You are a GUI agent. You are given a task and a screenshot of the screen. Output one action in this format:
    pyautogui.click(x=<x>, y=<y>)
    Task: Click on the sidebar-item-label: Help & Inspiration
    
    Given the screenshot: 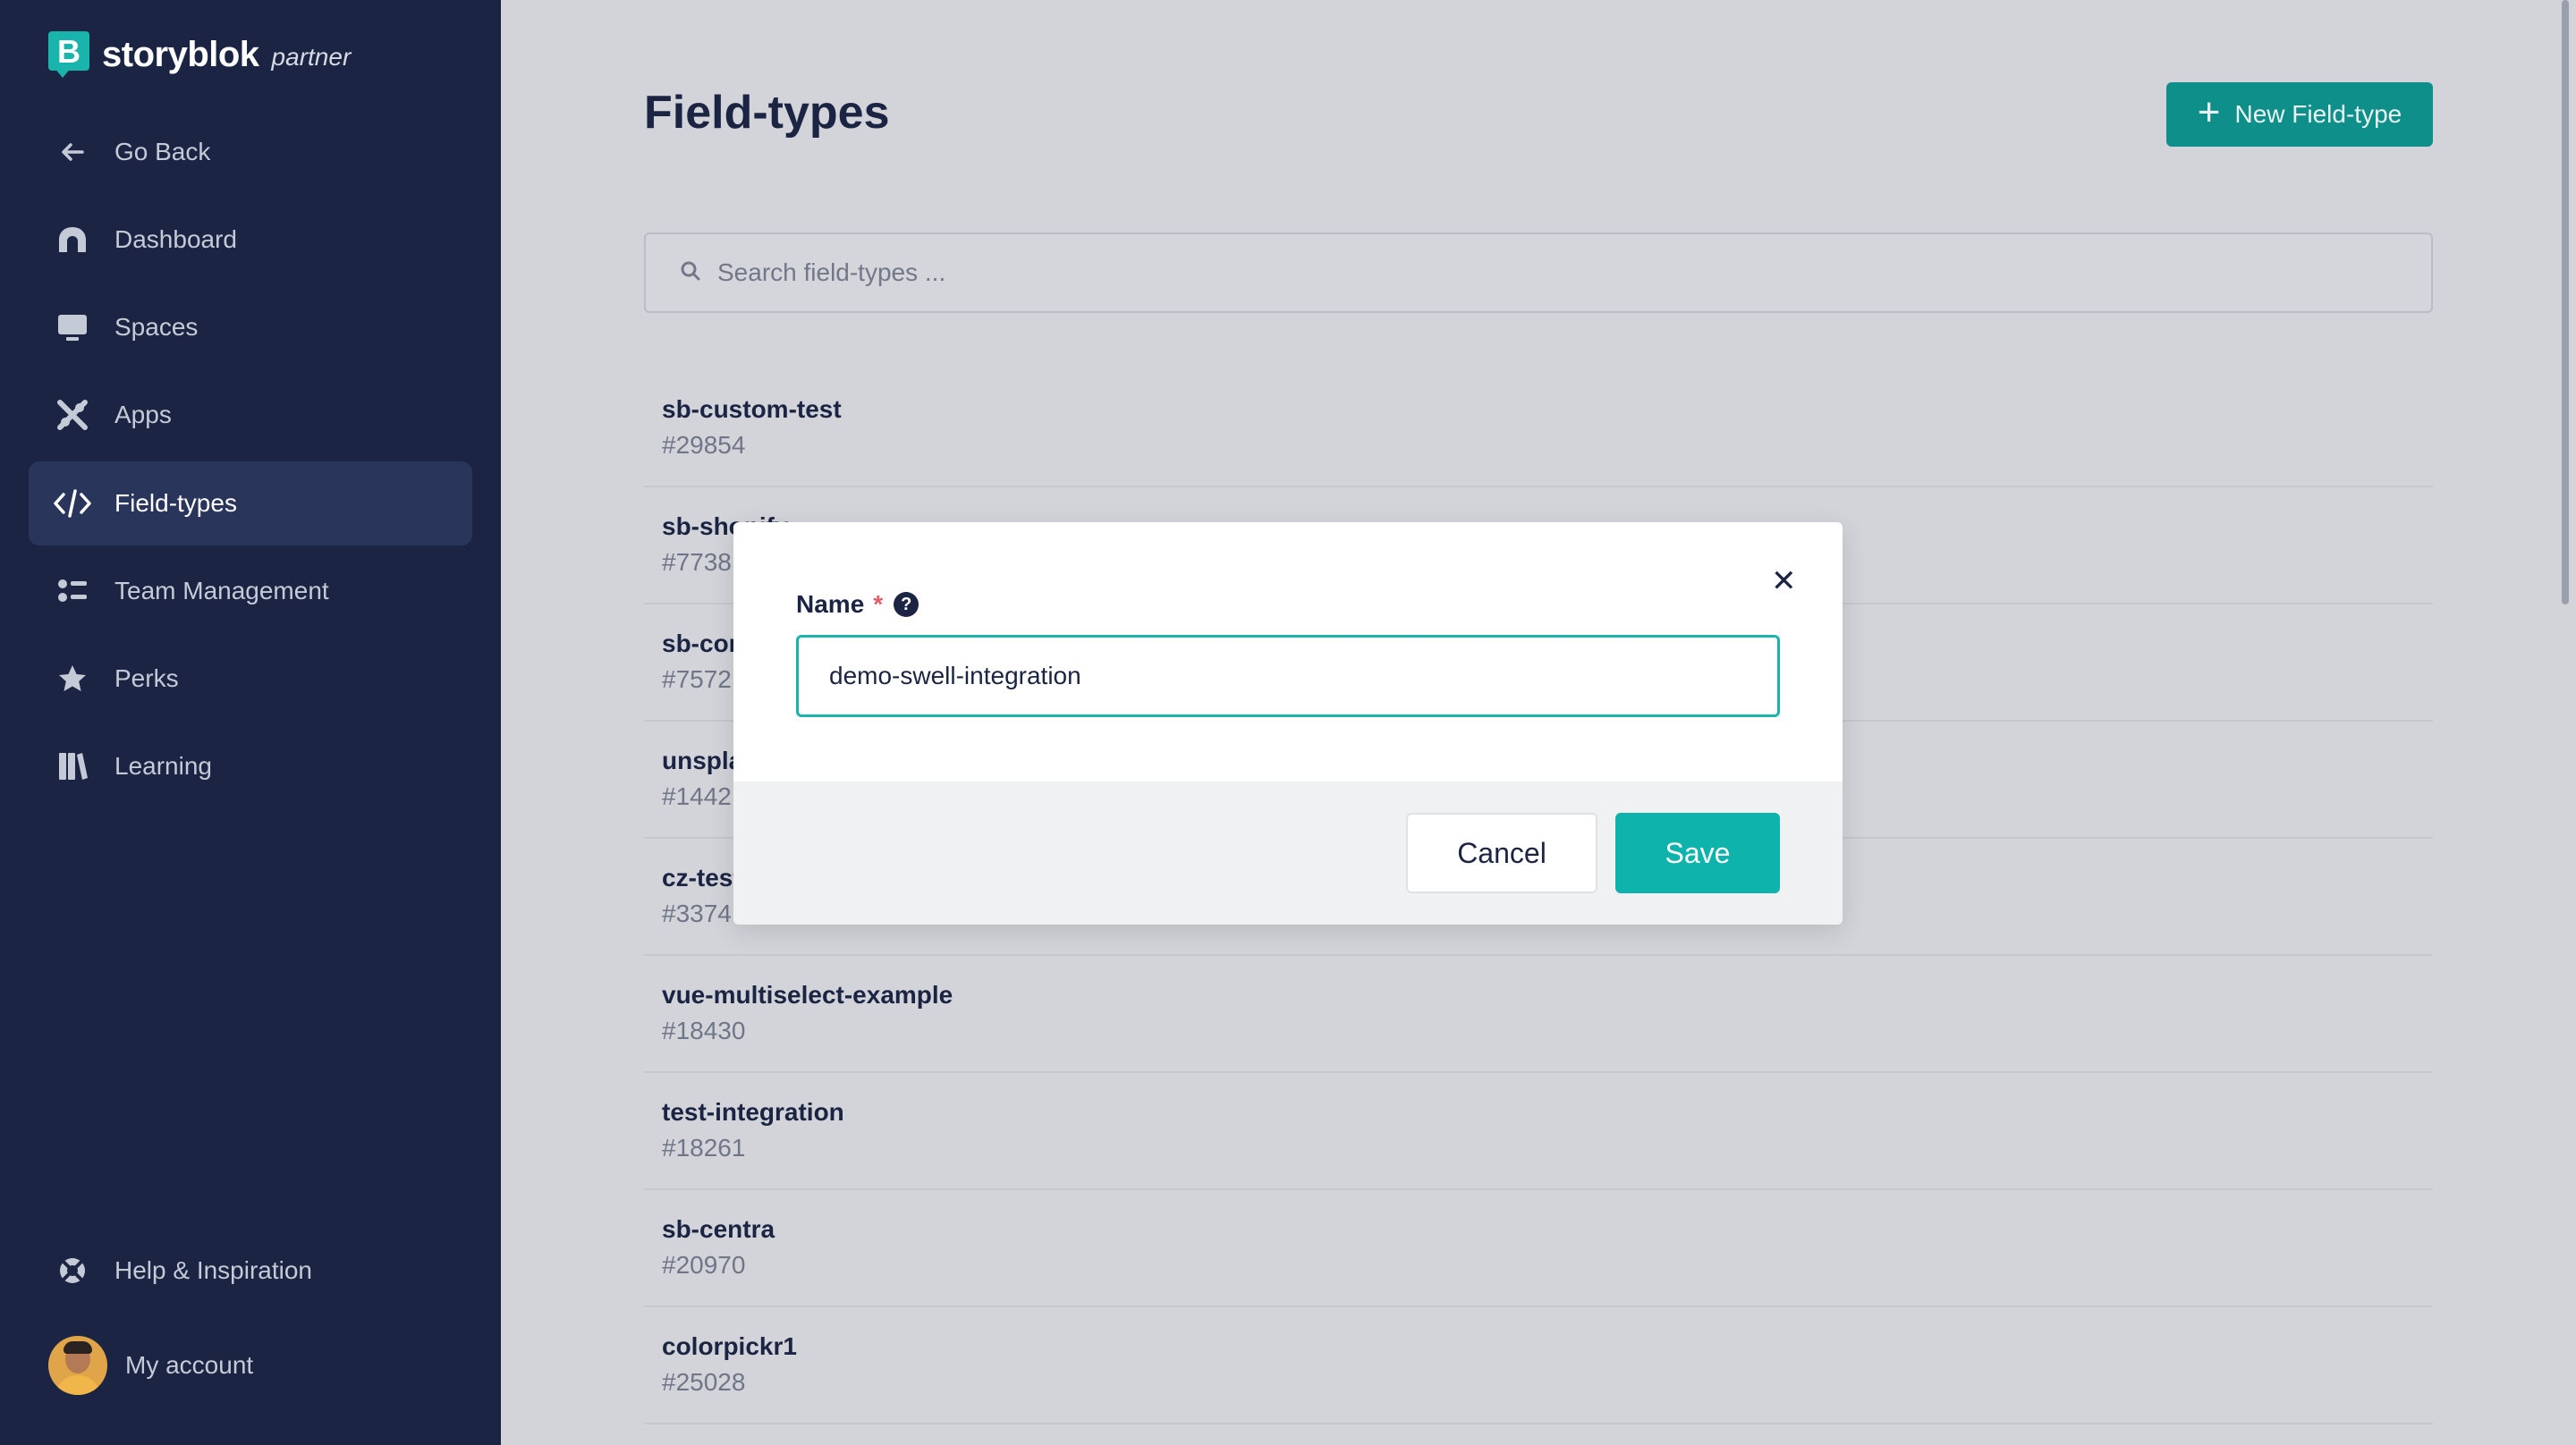 What is the action you would take?
    pyautogui.click(x=213, y=1270)
    